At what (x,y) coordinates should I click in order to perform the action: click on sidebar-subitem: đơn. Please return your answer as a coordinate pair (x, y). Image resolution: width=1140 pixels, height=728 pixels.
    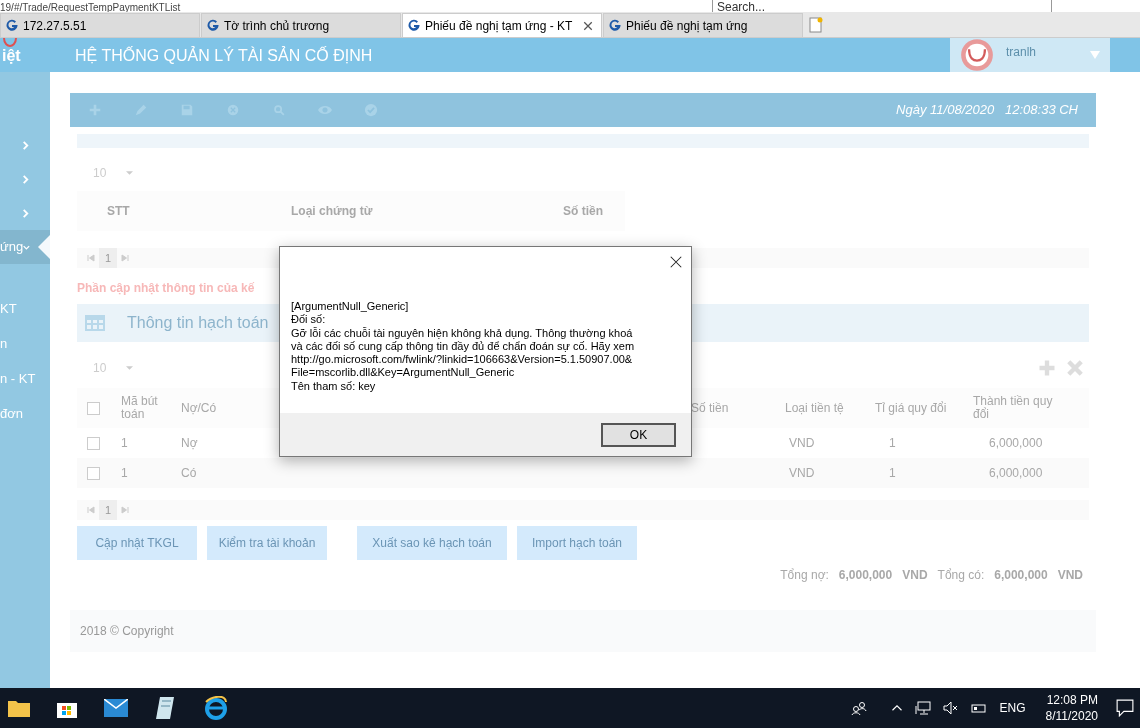
    Looking at the image, I should click on (11, 413).